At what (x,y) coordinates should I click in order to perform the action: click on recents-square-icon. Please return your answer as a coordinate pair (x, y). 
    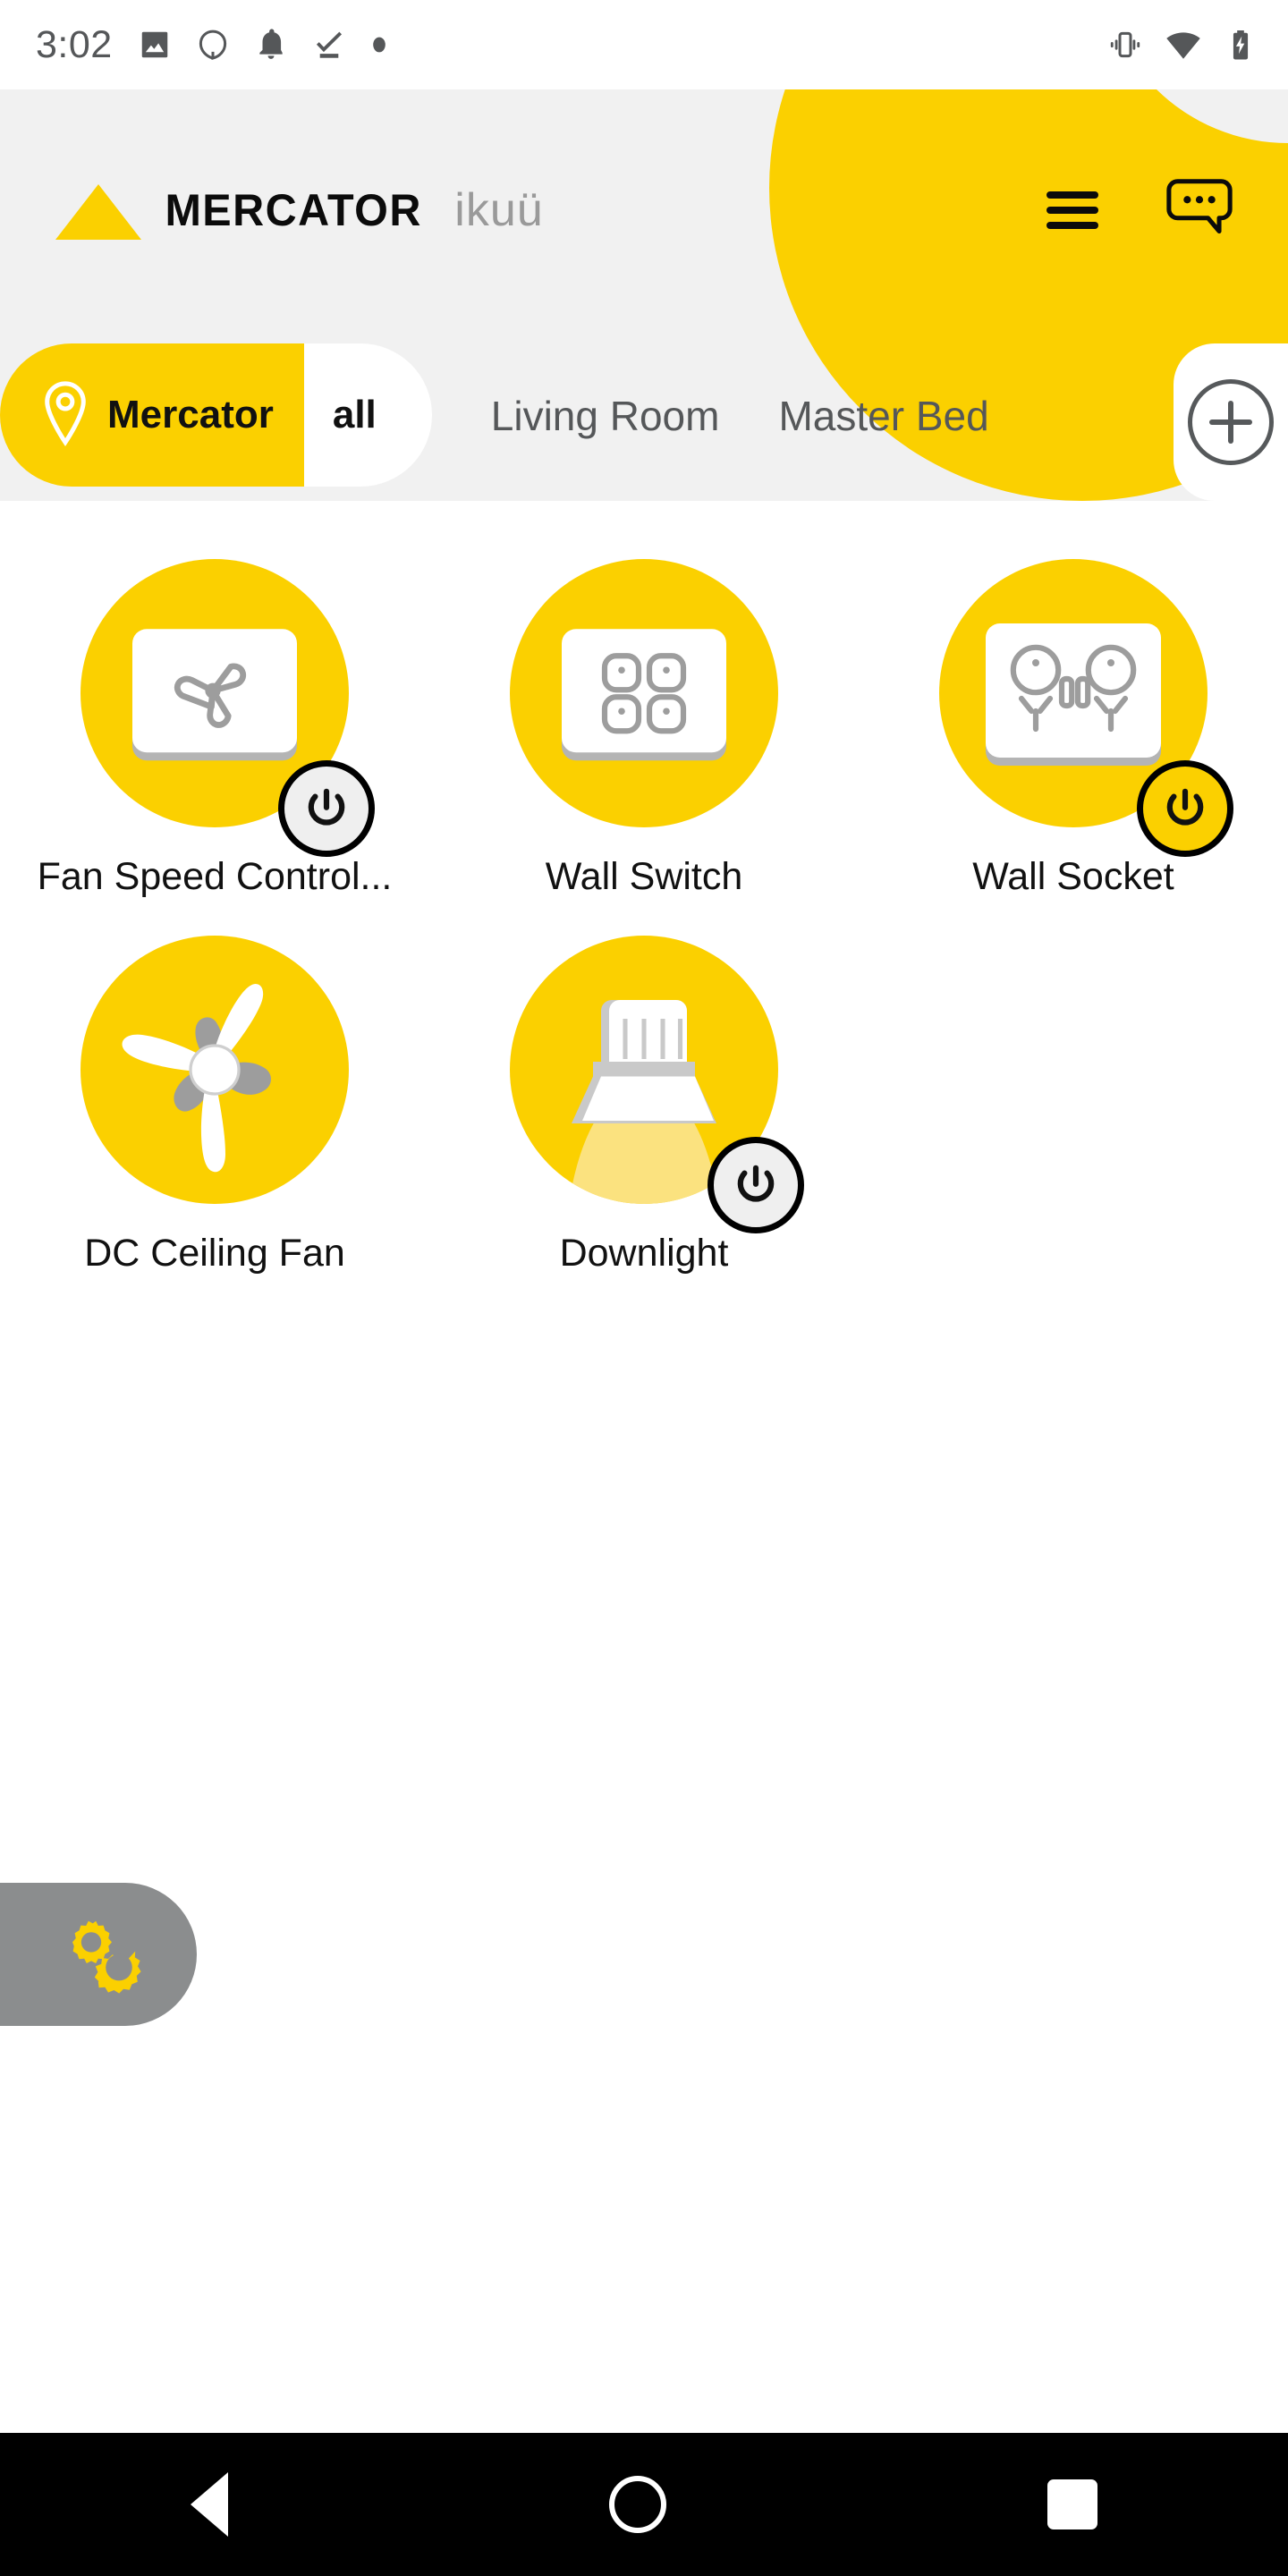
    Looking at the image, I should click on (1072, 2504).